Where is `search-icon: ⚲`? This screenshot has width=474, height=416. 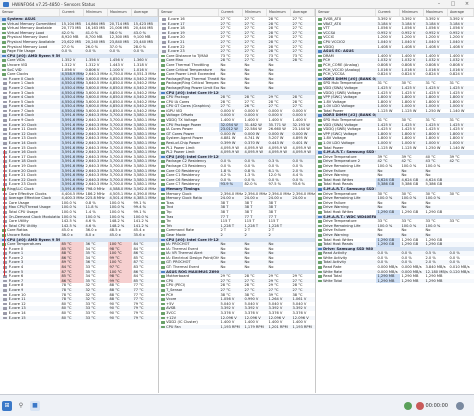
search-icon: ⚲ is located at coordinates (21, 406).